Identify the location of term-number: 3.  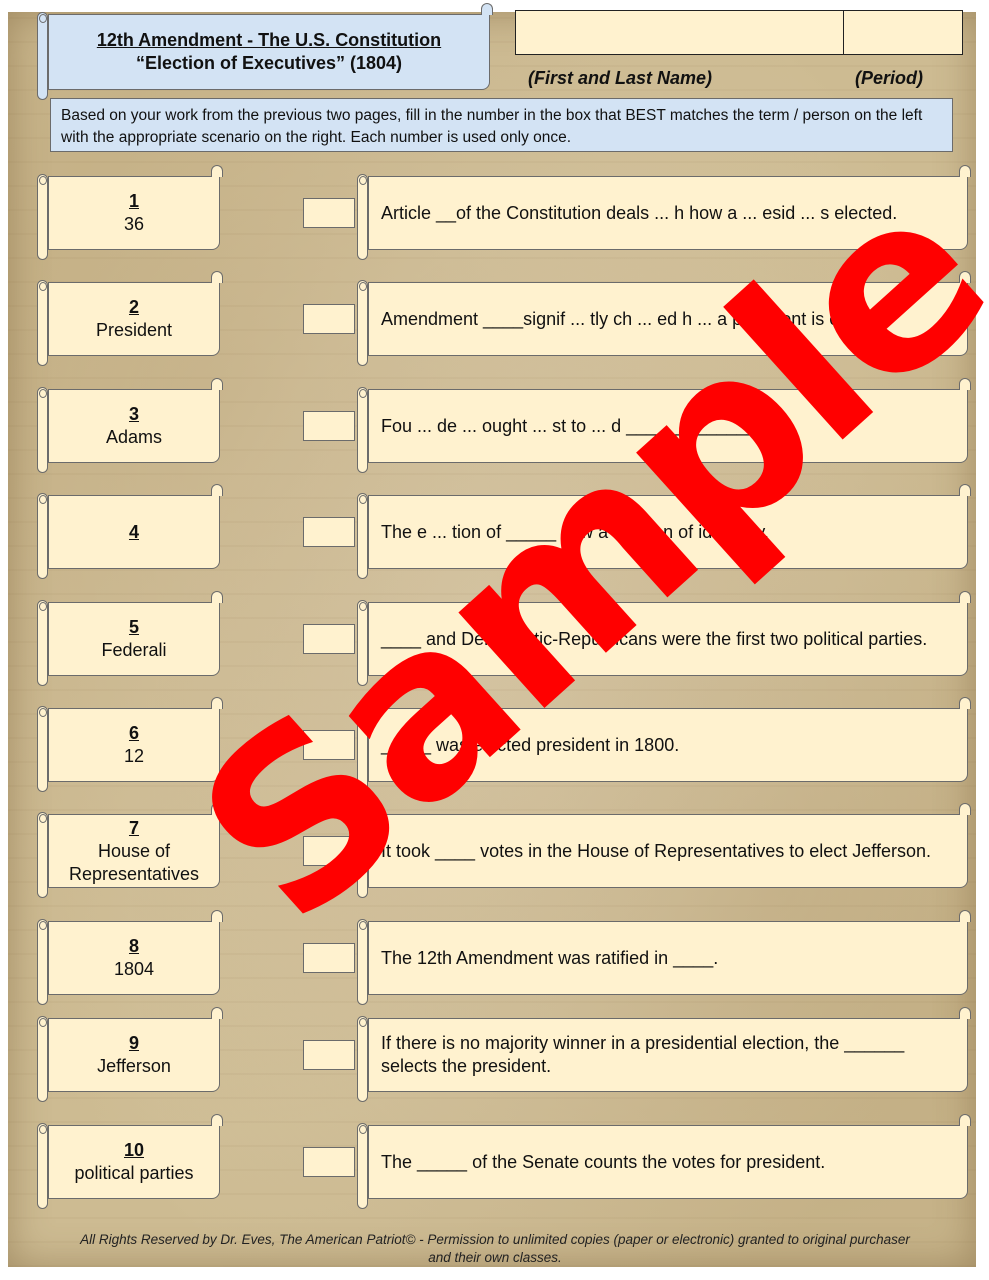
(133, 414).